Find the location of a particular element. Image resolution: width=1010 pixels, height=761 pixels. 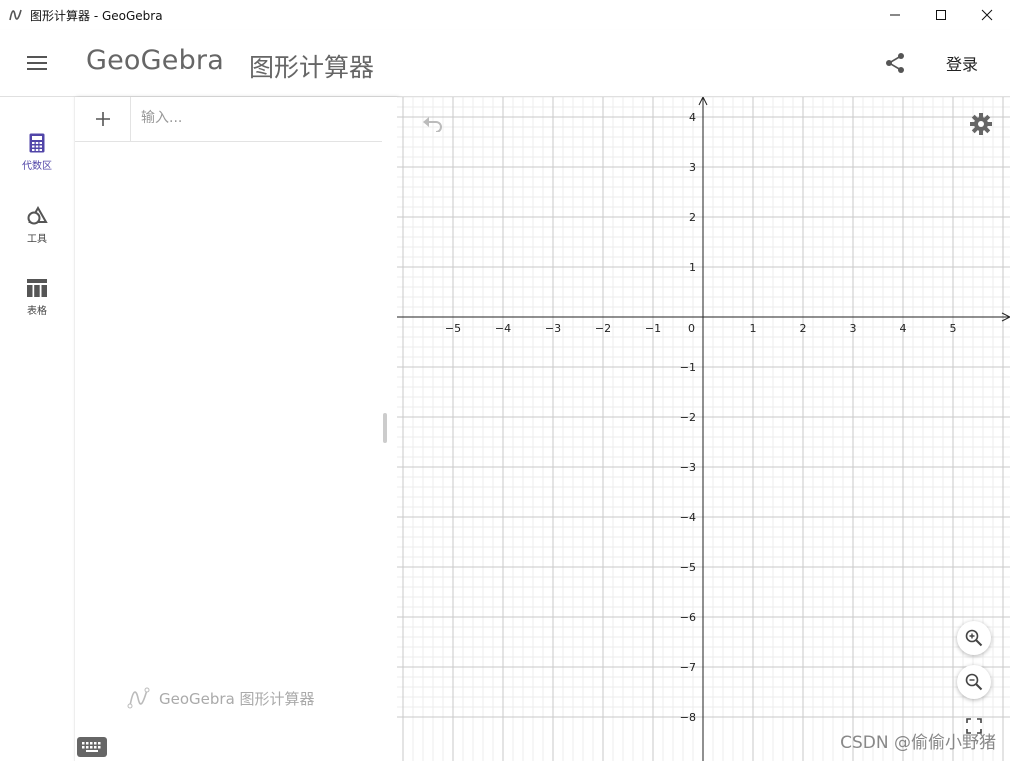

window-title-bar: 图形计算器 - GeoGebra is located at coordinates (505, 15).